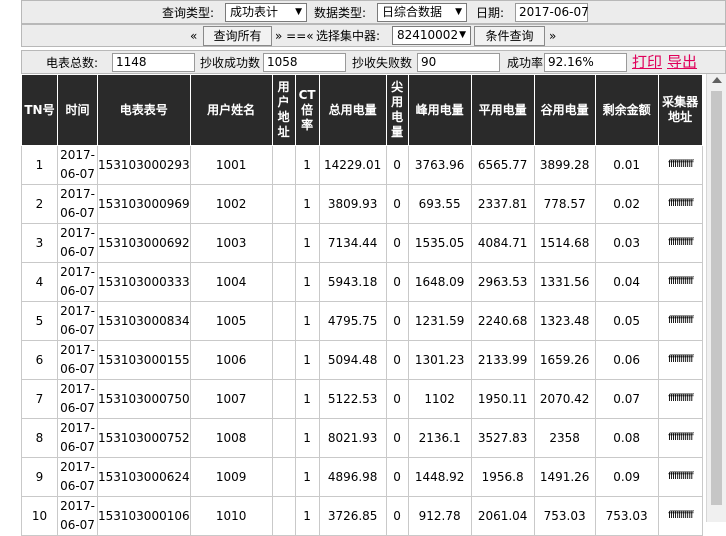  What do you see at coordinates (352, 282) in the screenshot?
I see `total-energy-cell: 5943.18` at bounding box center [352, 282].